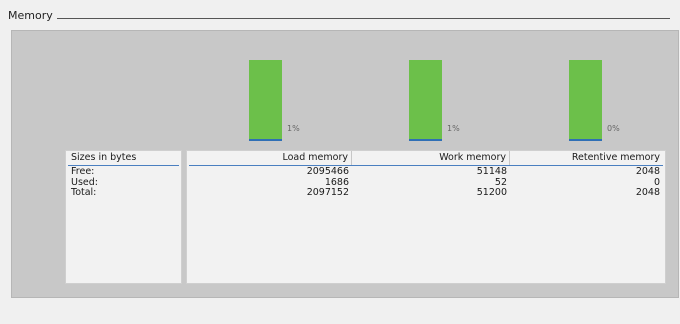 Image resolution: width=680 pixels, height=324 pixels. What do you see at coordinates (586, 158) in the screenshot?
I see `column-header-retentive-memory: Retentive memory` at bounding box center [586, 158].